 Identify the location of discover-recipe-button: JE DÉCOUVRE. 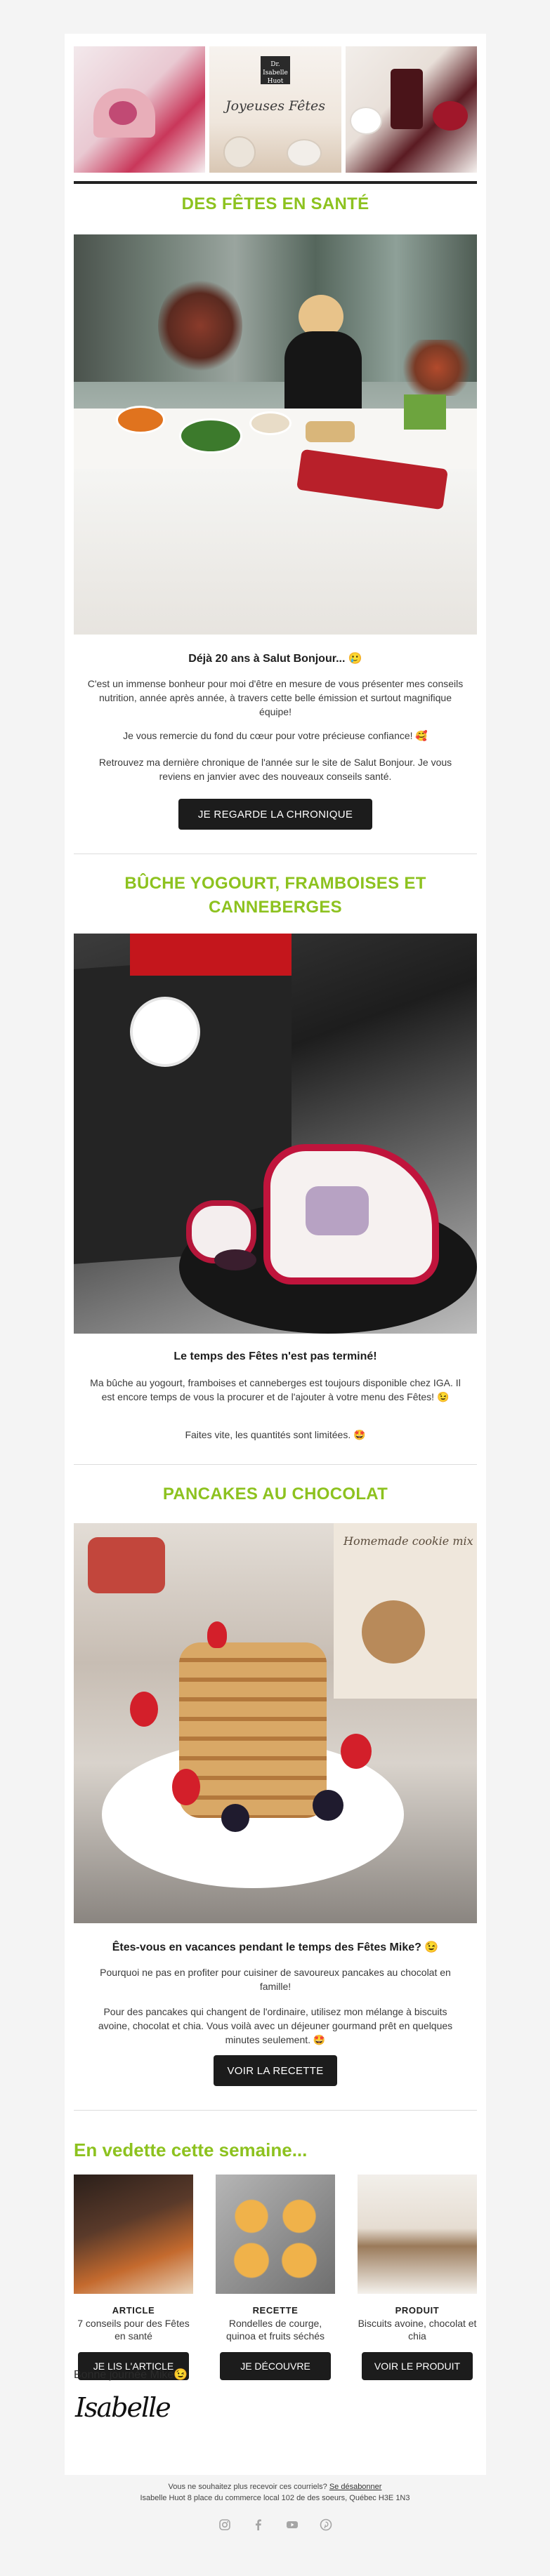
(275, 2366).